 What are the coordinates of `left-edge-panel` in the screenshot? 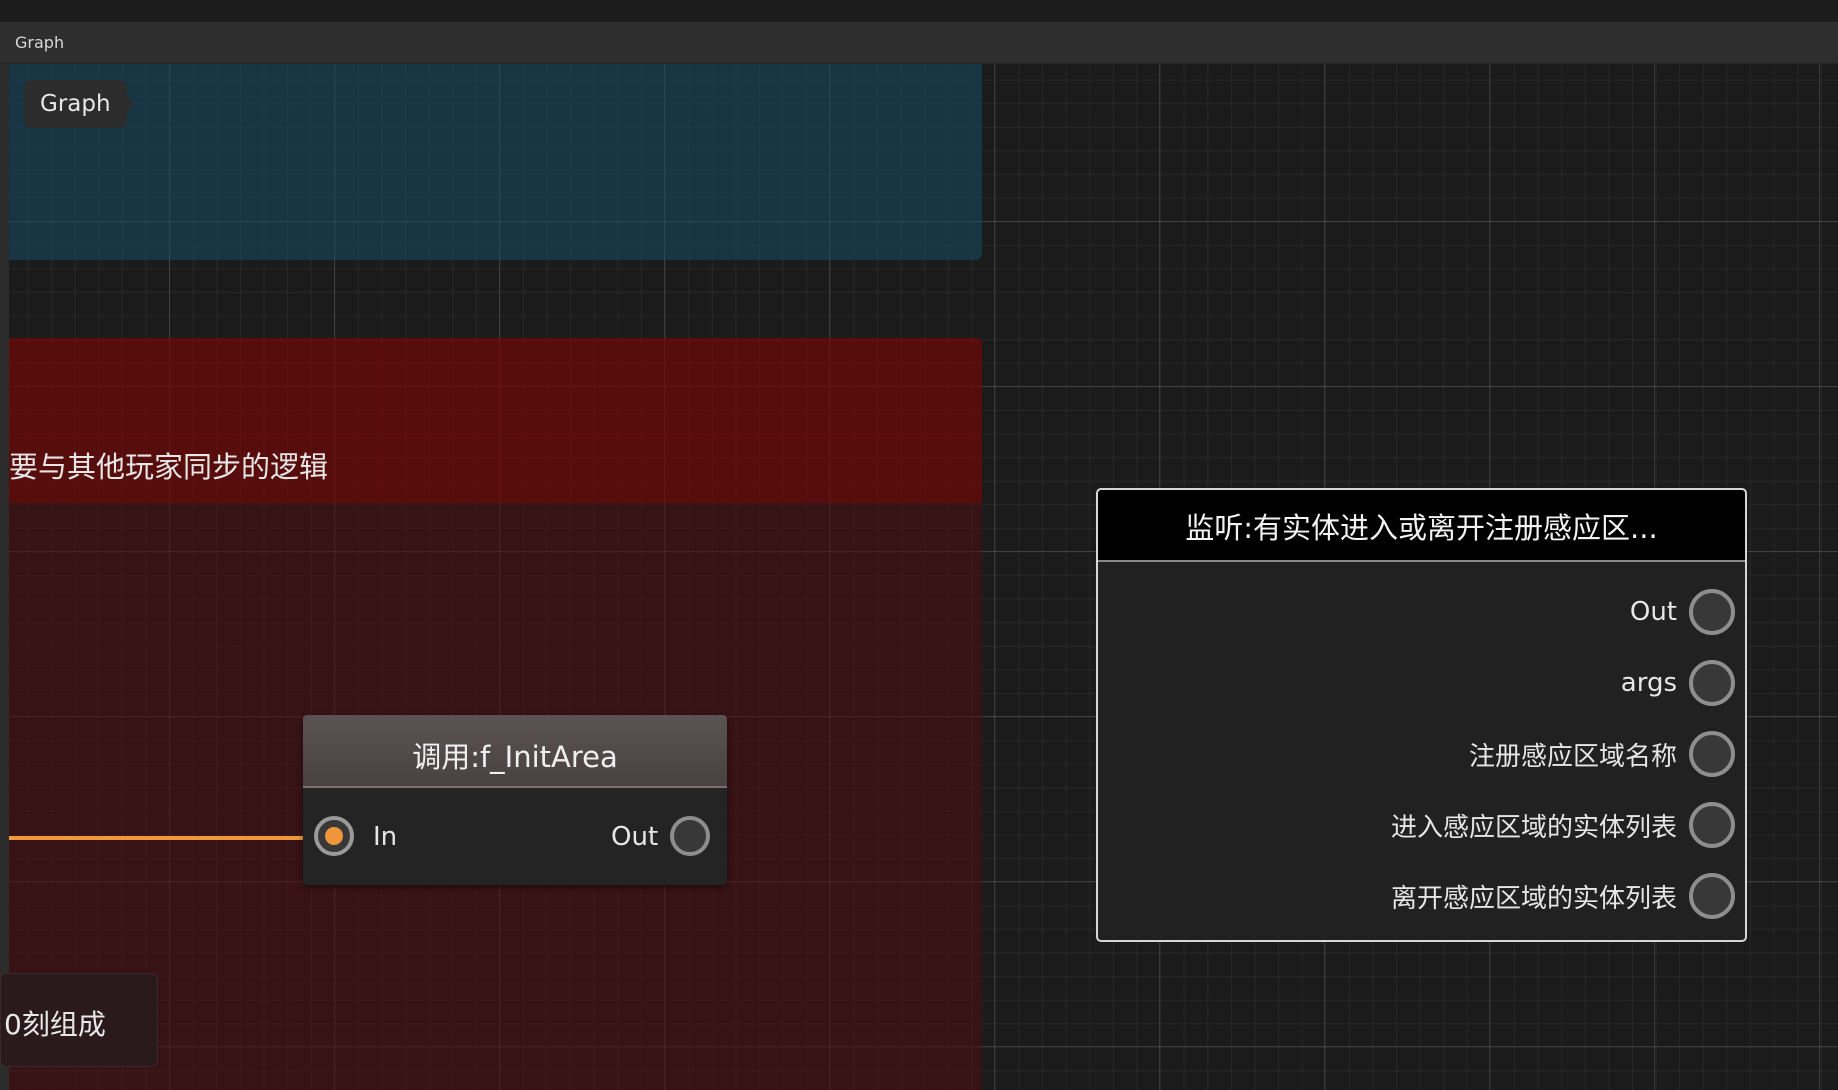 It's located at (4, 577).